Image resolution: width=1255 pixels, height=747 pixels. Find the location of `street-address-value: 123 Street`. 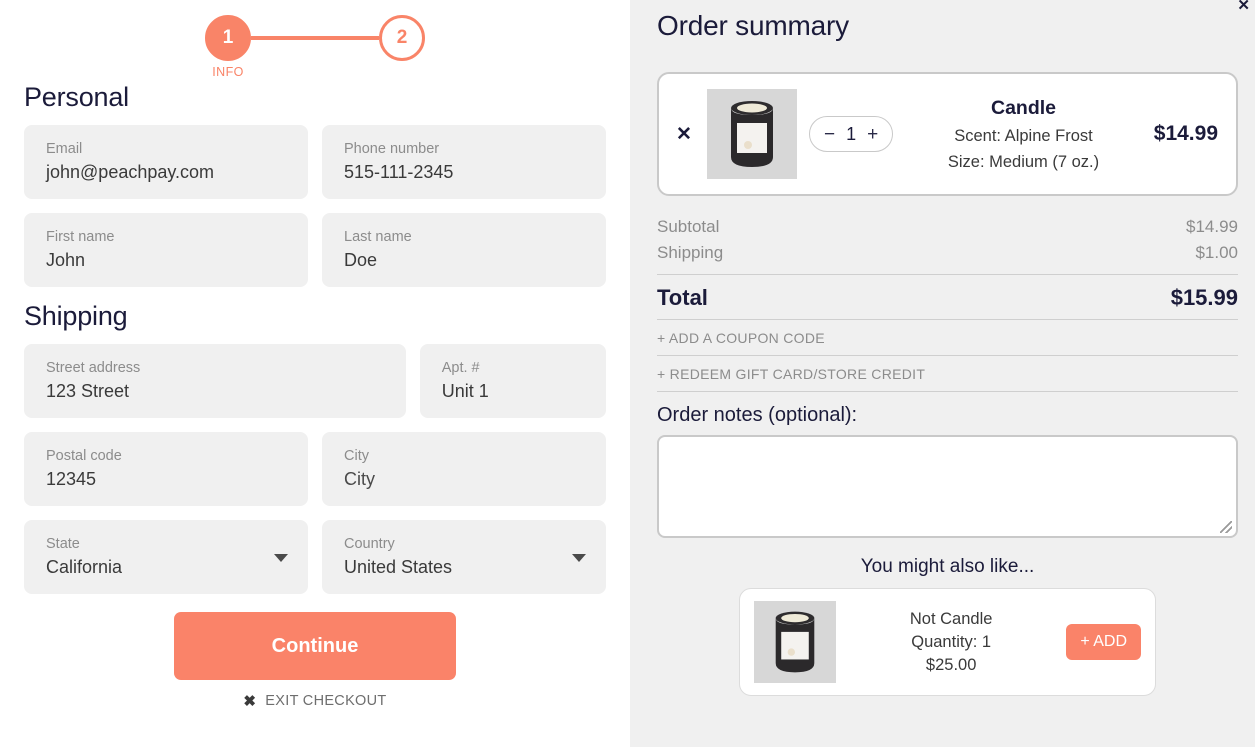

street-address-value: 123 Street is located at coordinates (88, 390).